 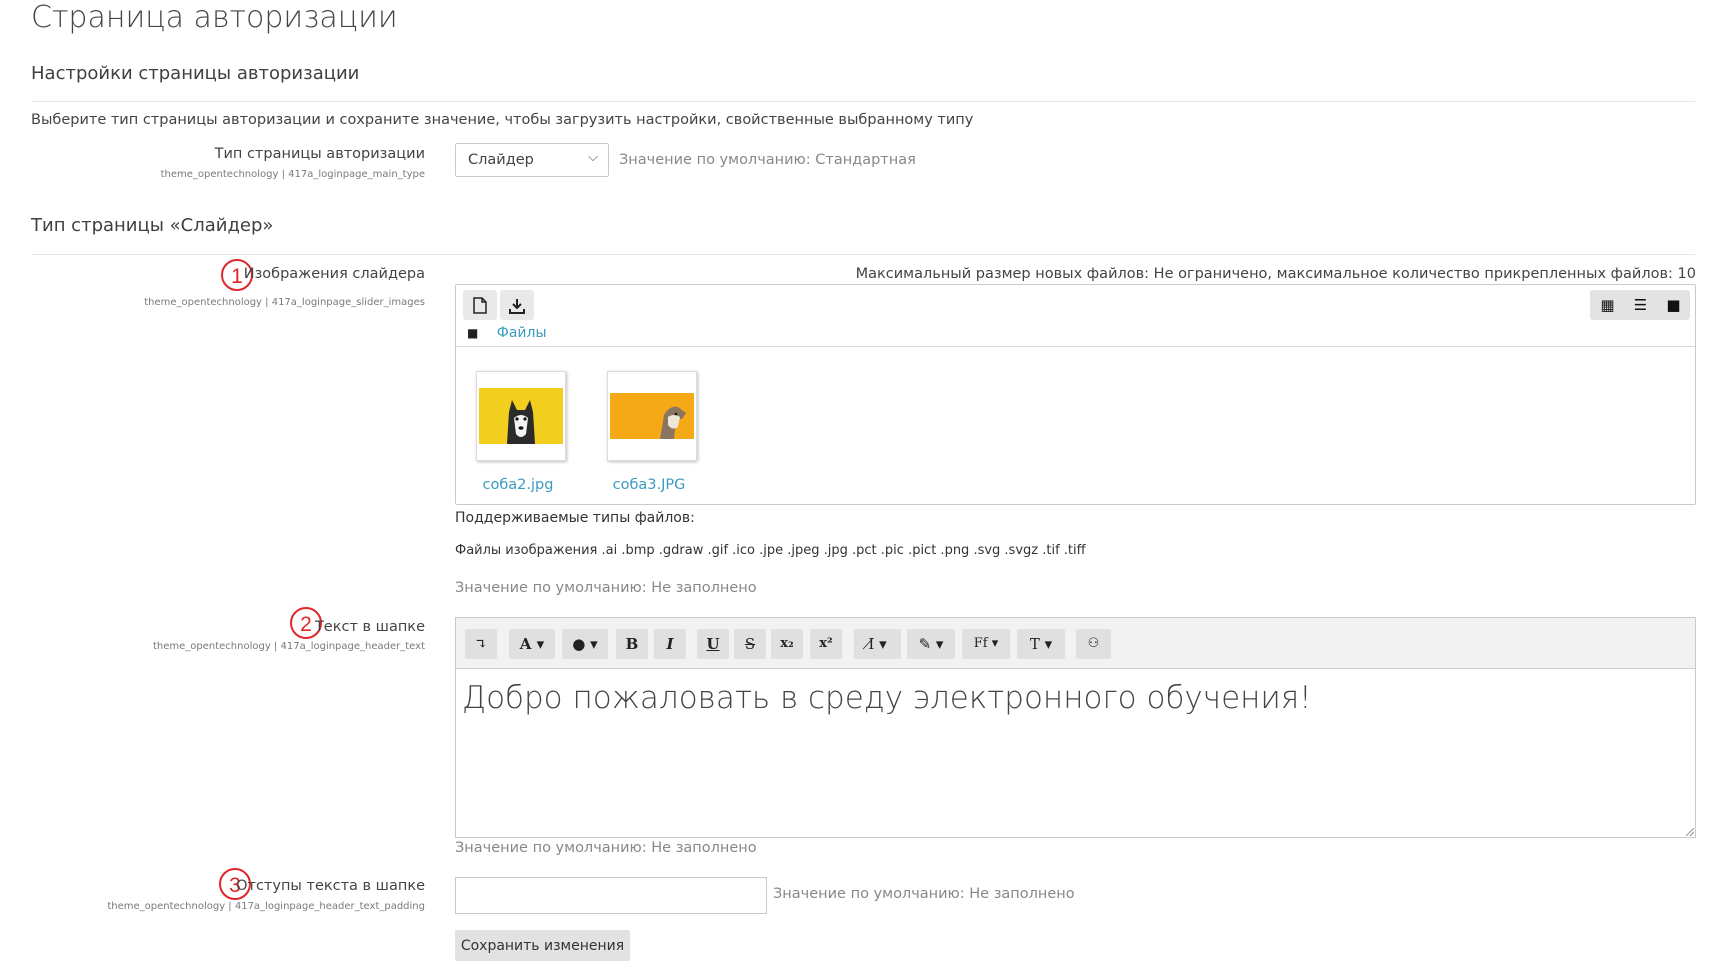 I want to click on accessibility-checker-icon: ⚇, so click(x=1093, y=644).